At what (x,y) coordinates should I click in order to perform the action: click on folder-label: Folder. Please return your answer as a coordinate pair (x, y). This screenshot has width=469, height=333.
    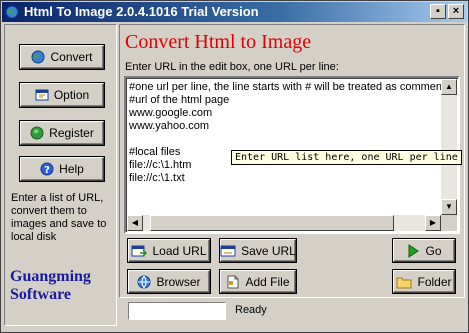
    Looking at the image, I should click on (434, 281).